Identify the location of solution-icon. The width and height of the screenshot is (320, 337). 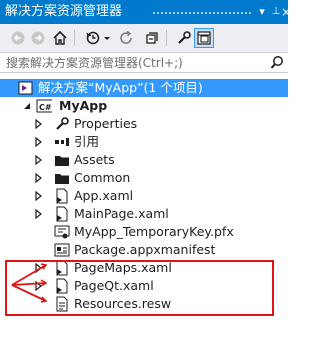
(25, 88).